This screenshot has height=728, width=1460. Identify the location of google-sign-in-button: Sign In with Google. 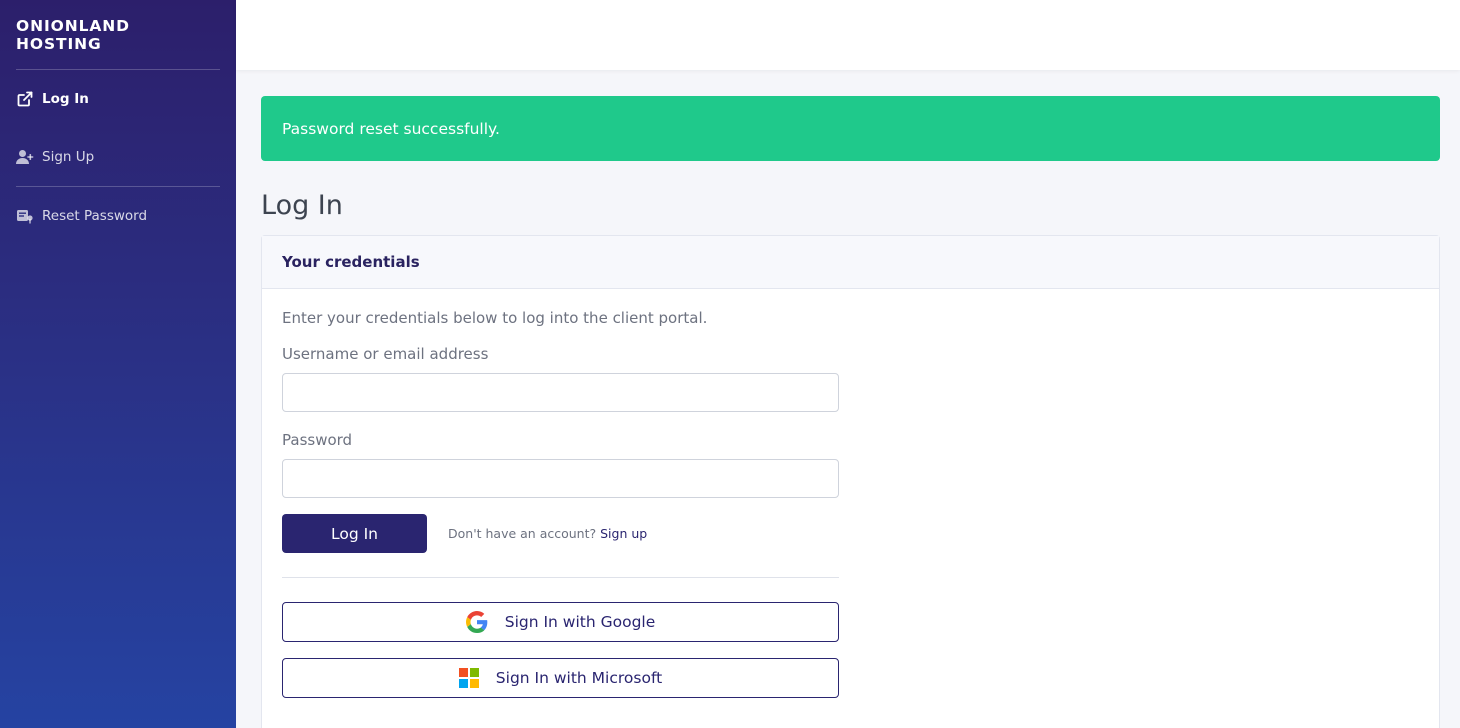
(560, 622).